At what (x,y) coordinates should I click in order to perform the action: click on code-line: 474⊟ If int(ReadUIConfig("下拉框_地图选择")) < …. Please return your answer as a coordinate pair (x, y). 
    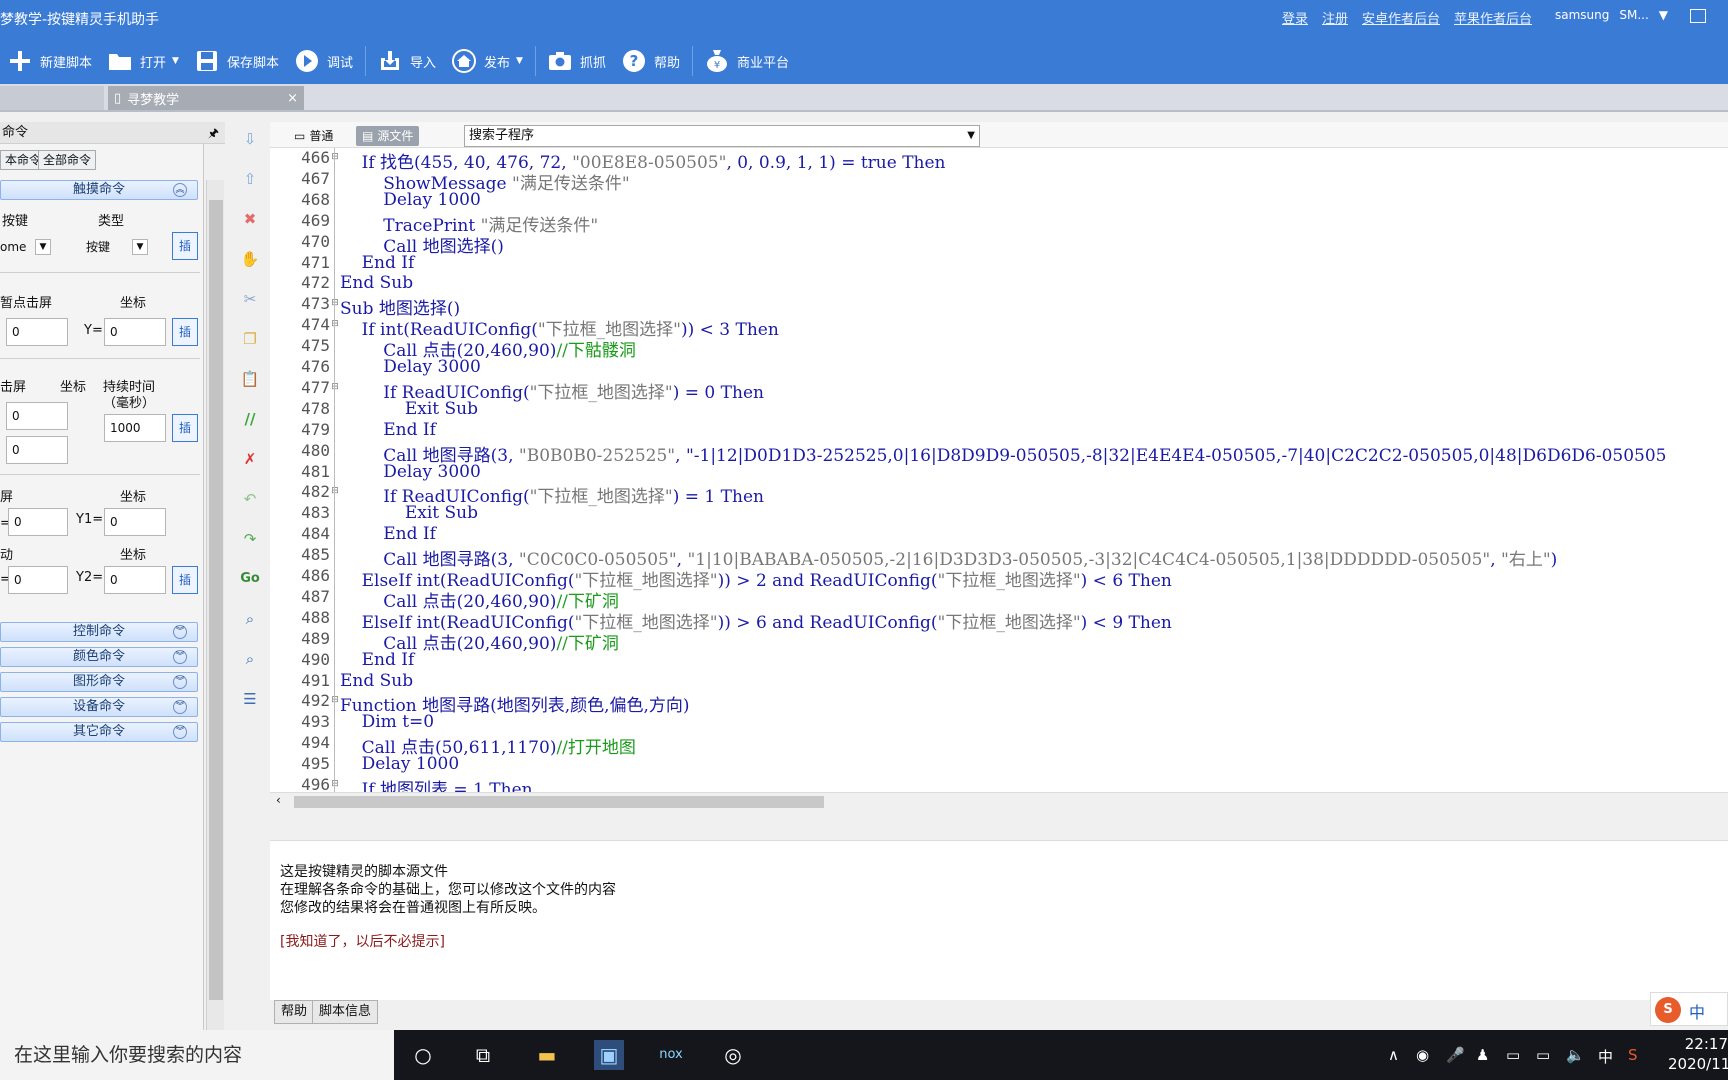
    Looking at the image, I should click on (999, 327).